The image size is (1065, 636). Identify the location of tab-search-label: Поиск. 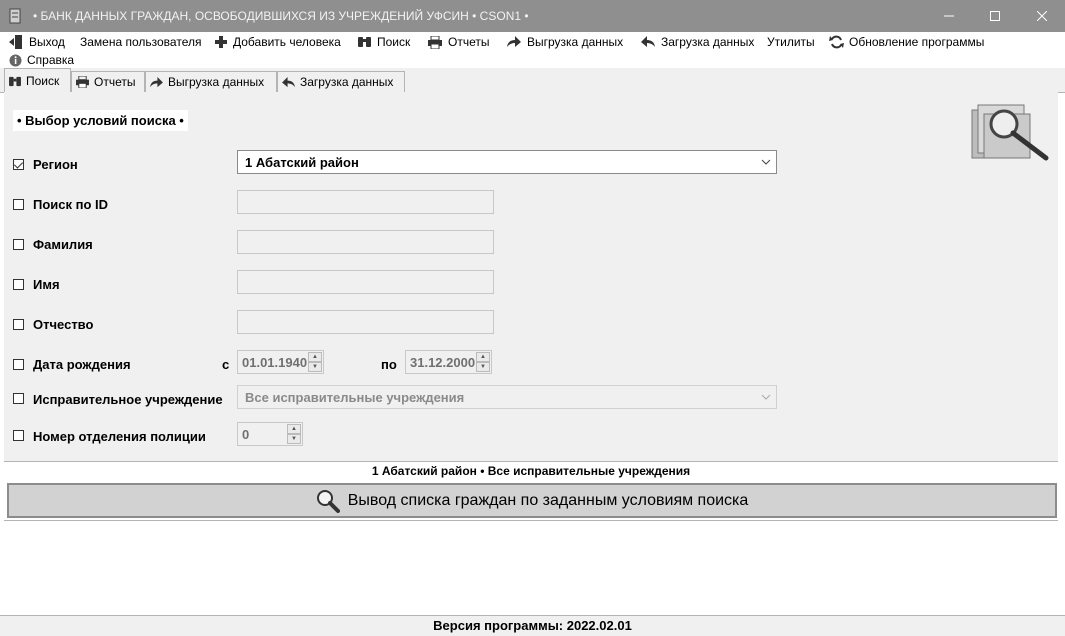
(43, 81).